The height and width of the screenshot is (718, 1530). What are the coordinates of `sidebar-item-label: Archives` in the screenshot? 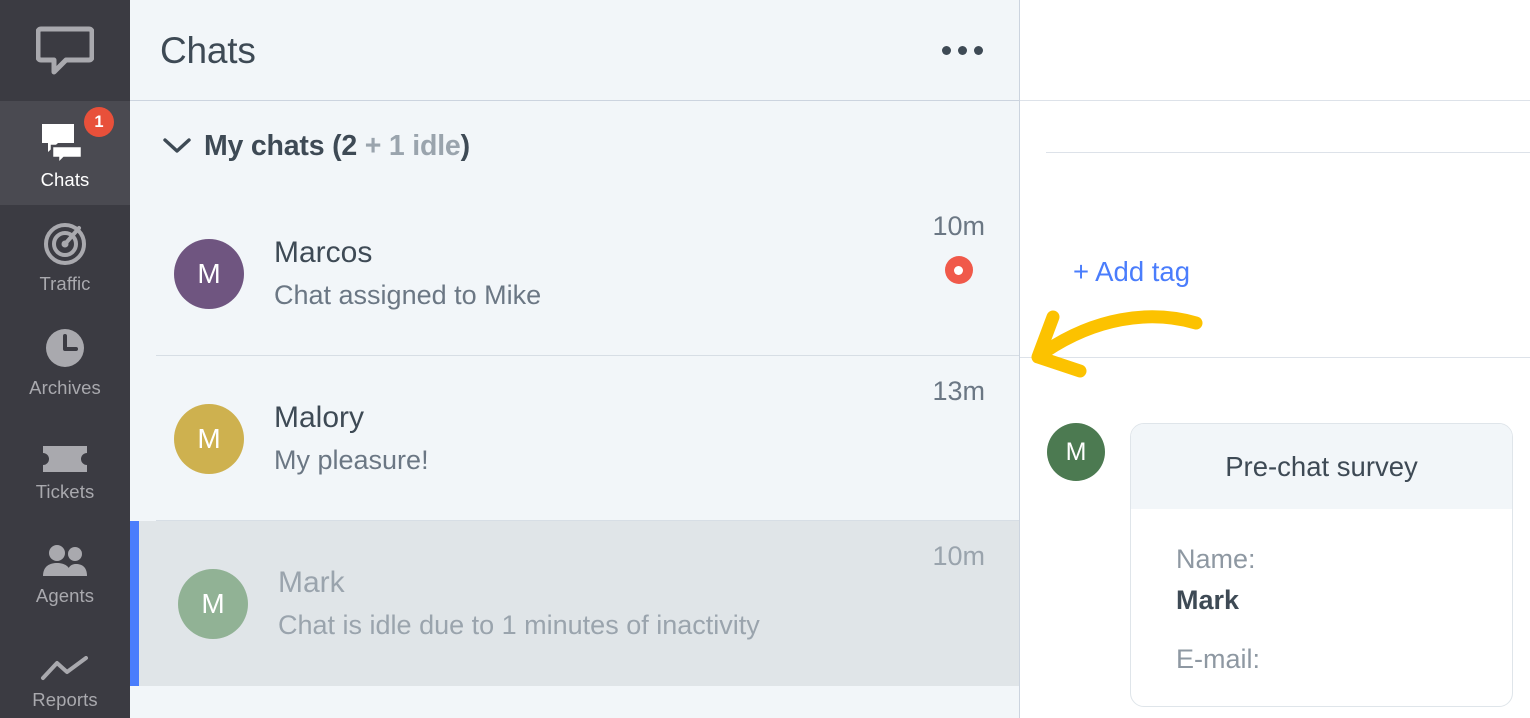 It's located at (65, 388).